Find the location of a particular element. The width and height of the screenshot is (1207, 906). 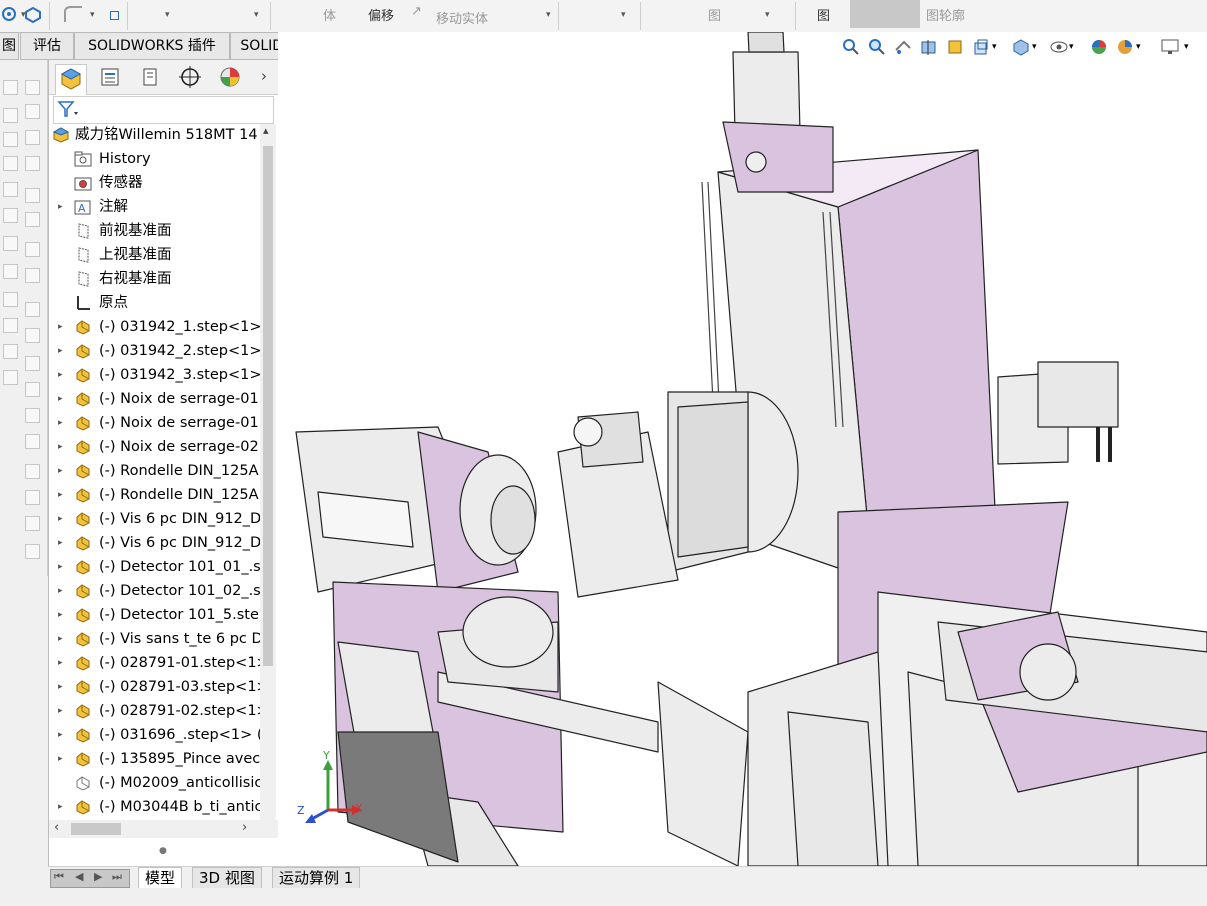

scroll-right-icon: › is located at coordinates (244, 827).